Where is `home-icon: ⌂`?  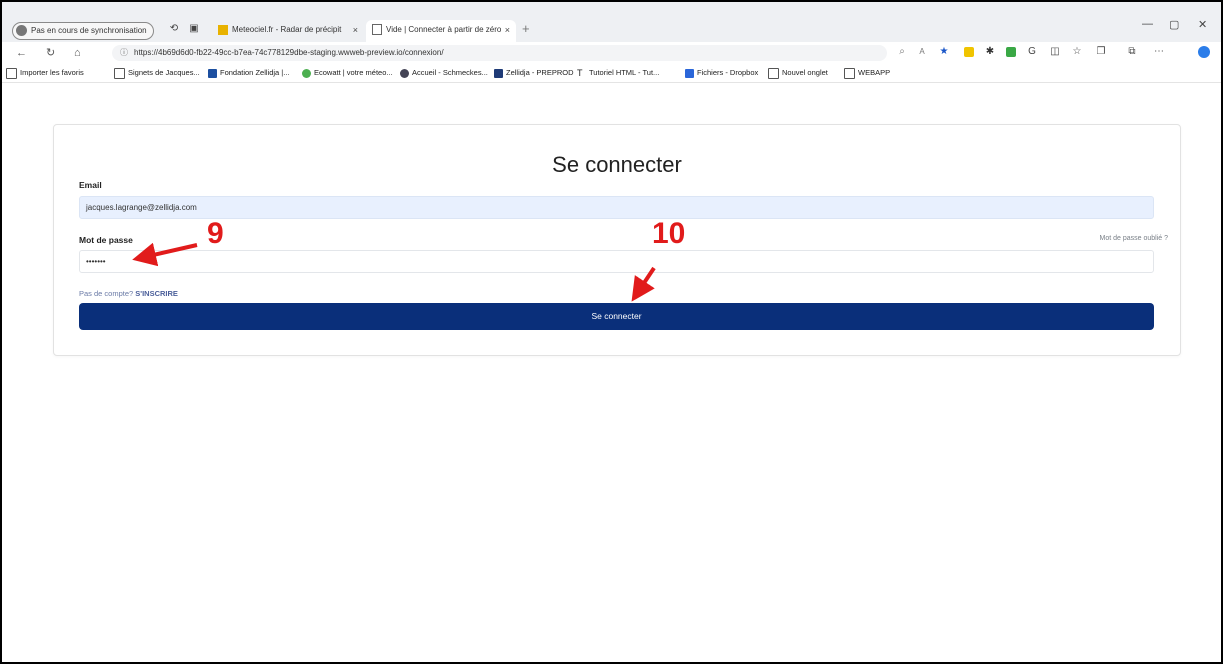 home-icon: ⌂ is located at coordinates (77, 53).